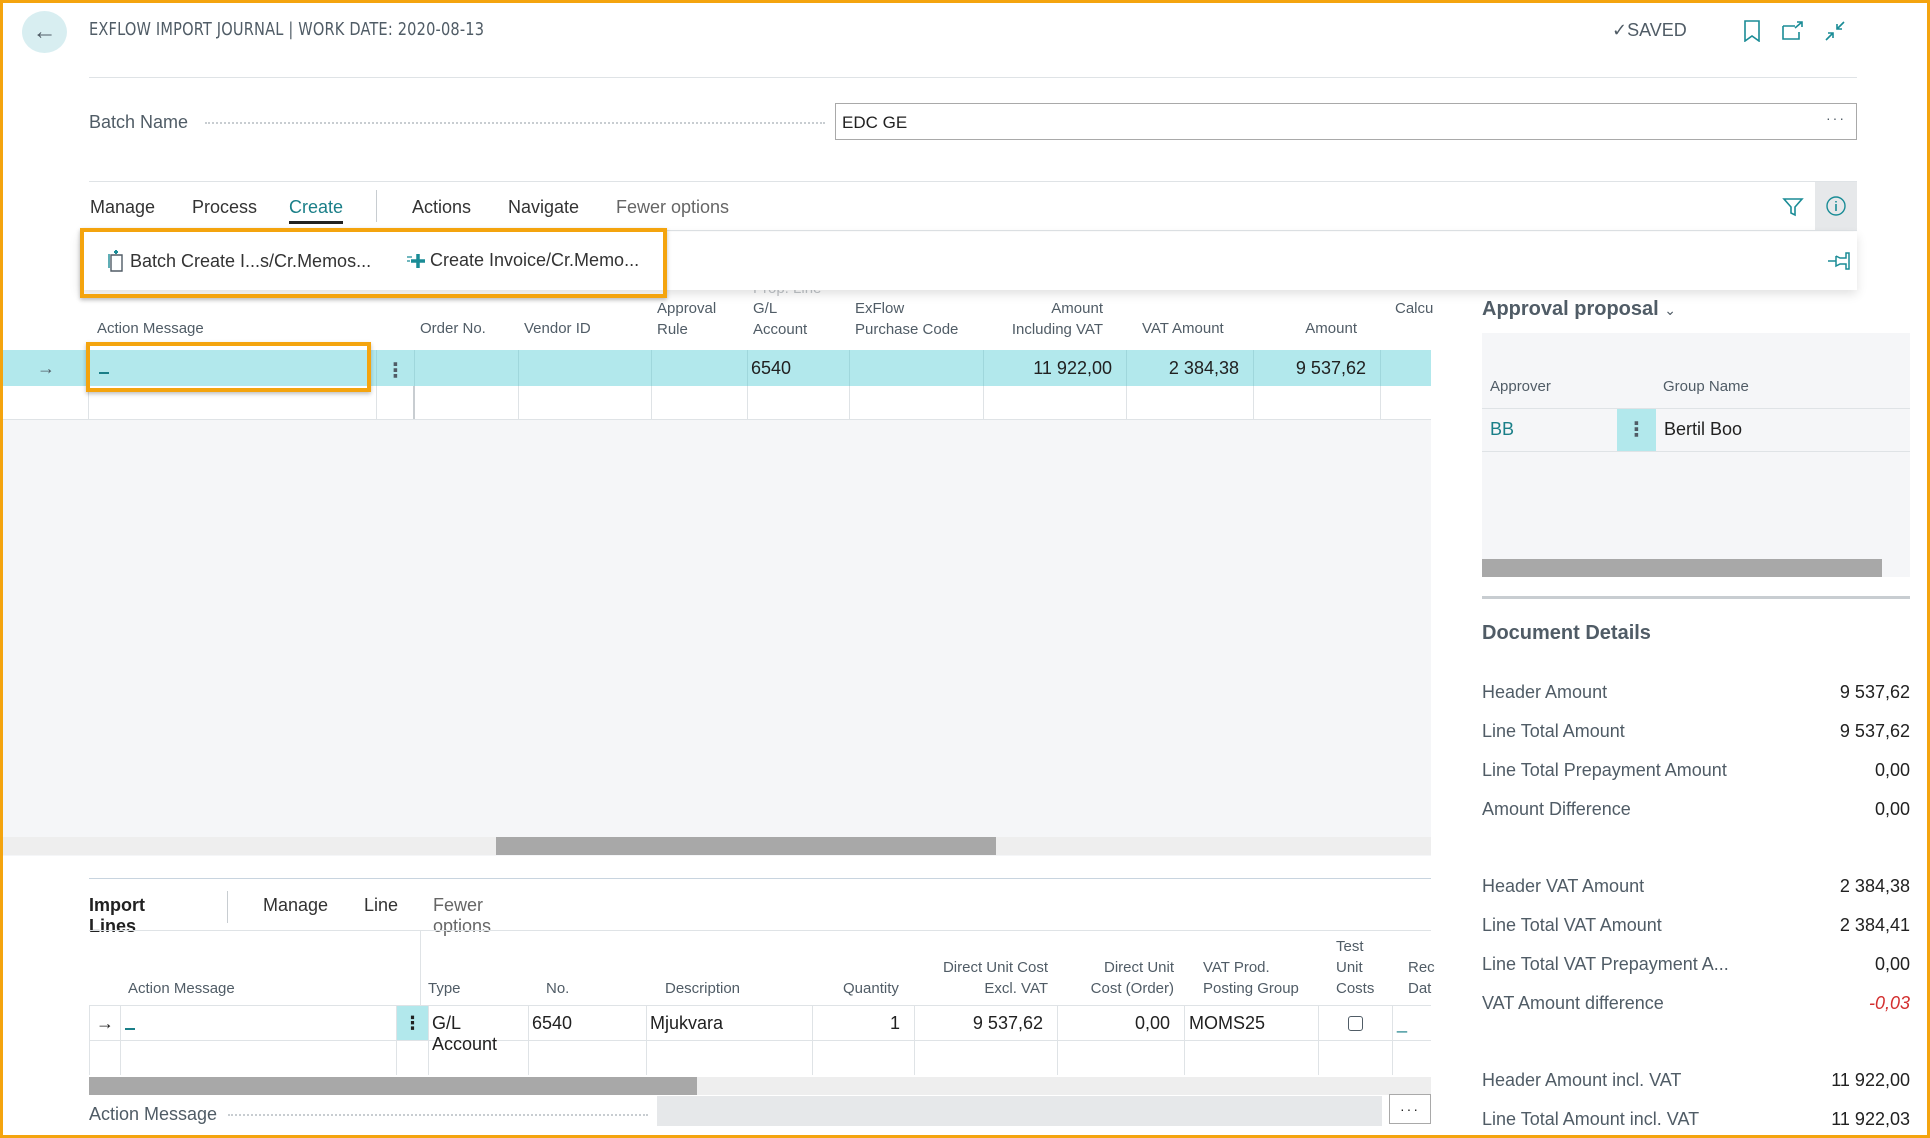 The height and width of the screenshot is (1138, 1930). What do you see at coordinates (799, 368) in the screenshot?
I see `cell-gl-account: 6540` at bounding box center [799, 368].